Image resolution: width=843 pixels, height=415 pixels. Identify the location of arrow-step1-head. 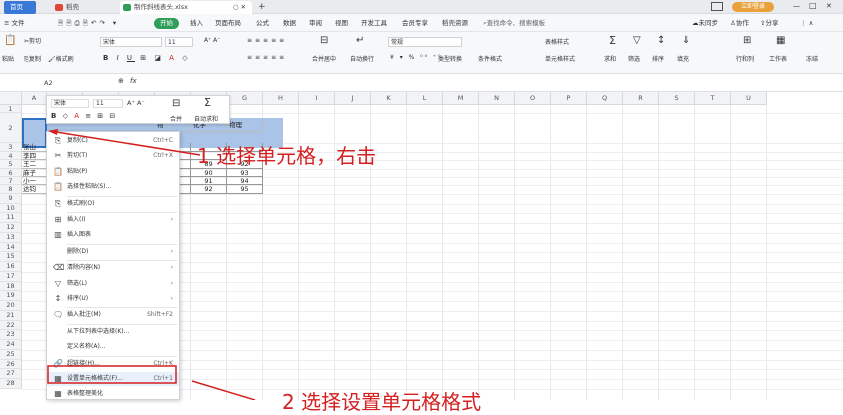
(53, 132).